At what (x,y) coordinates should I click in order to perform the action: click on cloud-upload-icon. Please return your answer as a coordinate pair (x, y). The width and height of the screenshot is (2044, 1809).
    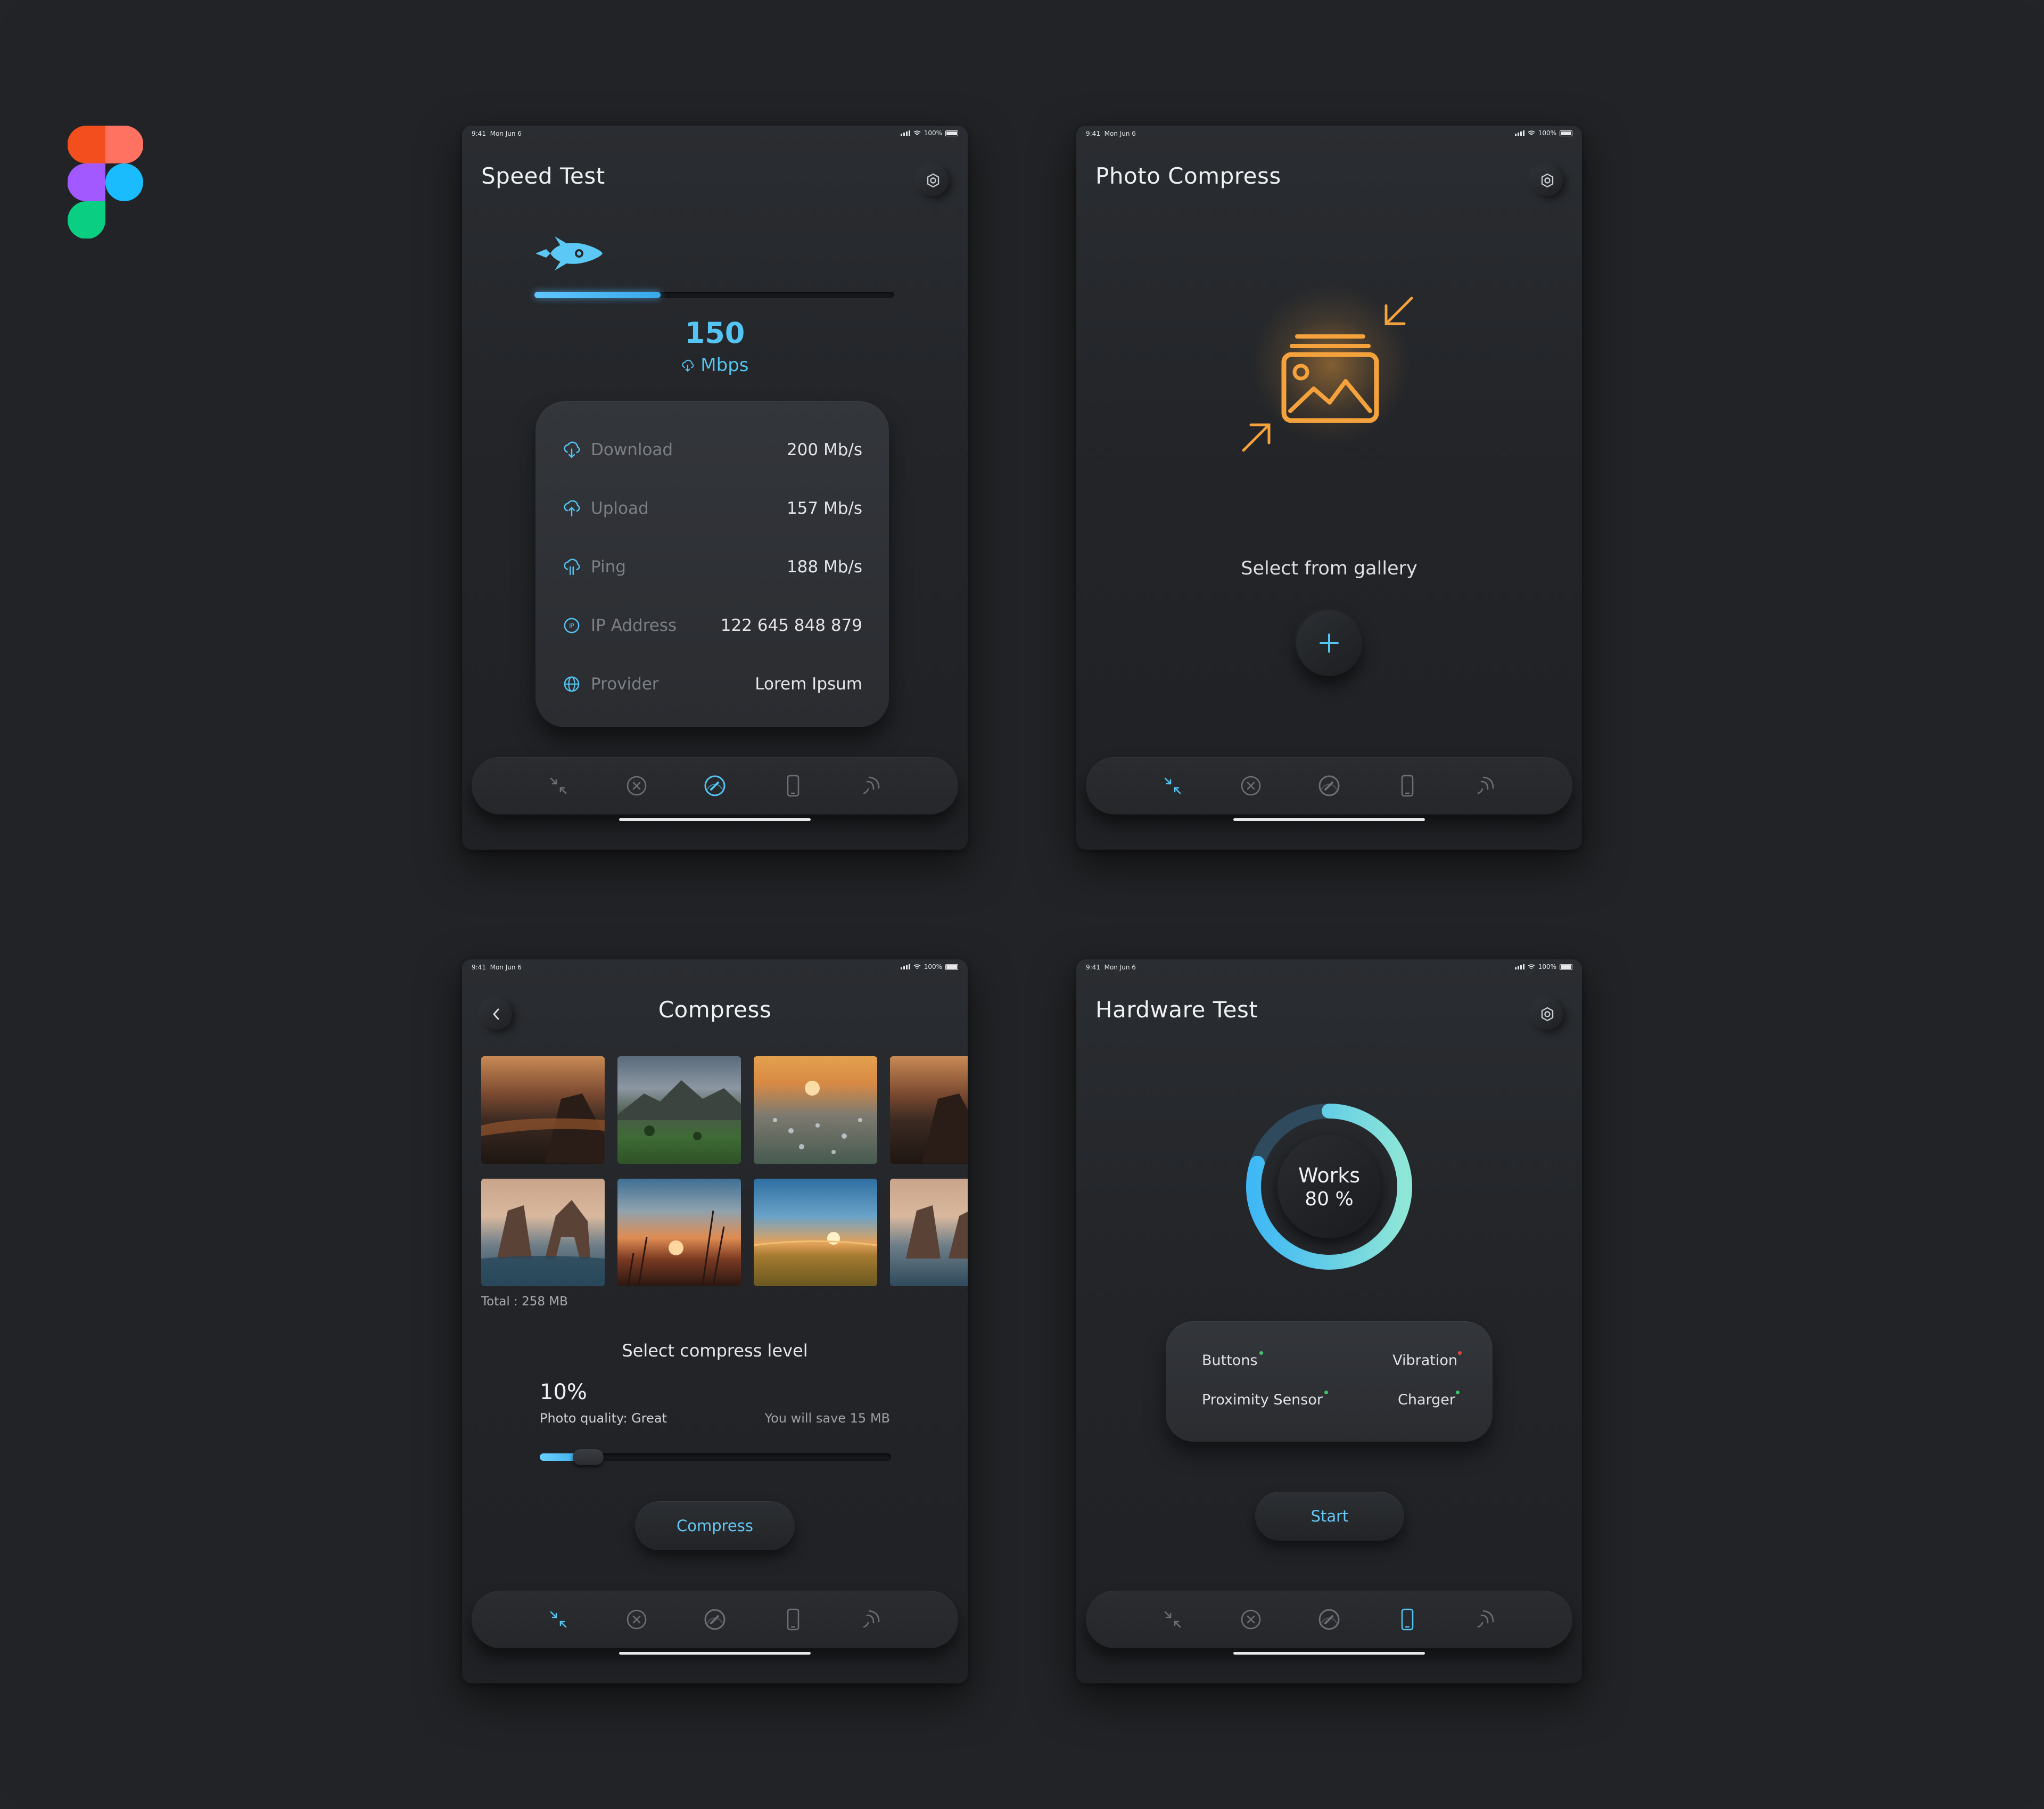
    Looking at the image, I should click on (572, 508).